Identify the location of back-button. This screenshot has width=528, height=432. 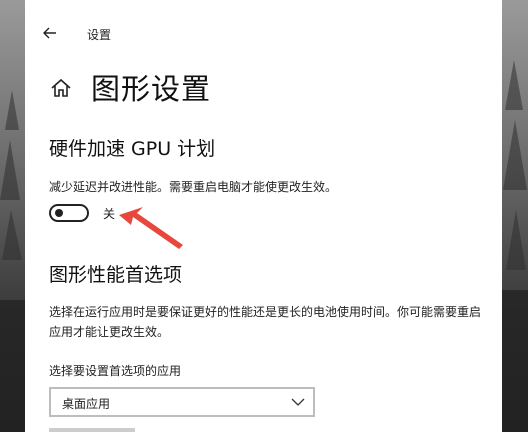
(50, 33).